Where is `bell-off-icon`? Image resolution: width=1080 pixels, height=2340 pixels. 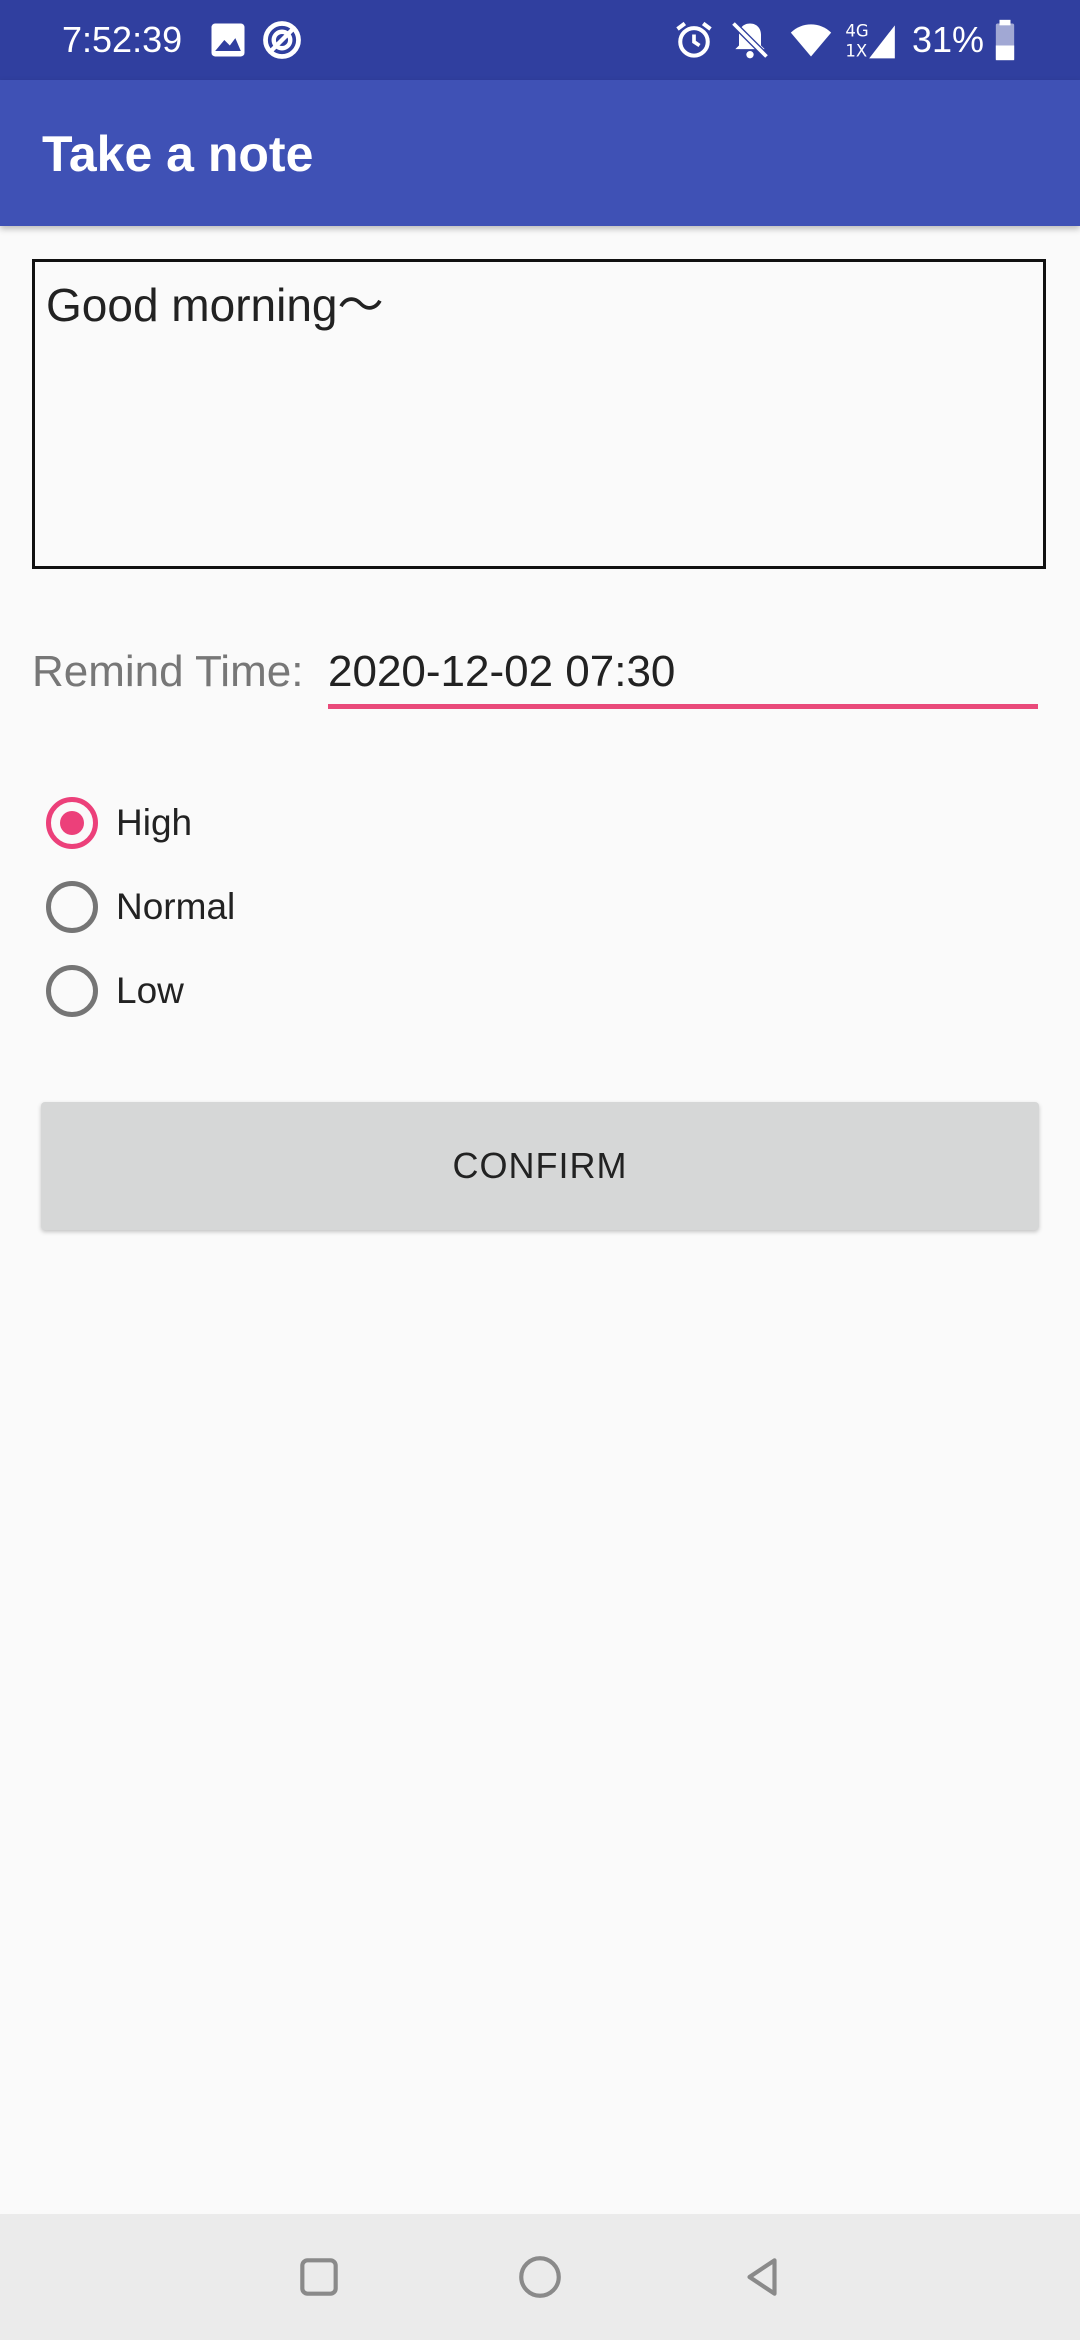 bell-off-icon is located at coordinates (750, 40).